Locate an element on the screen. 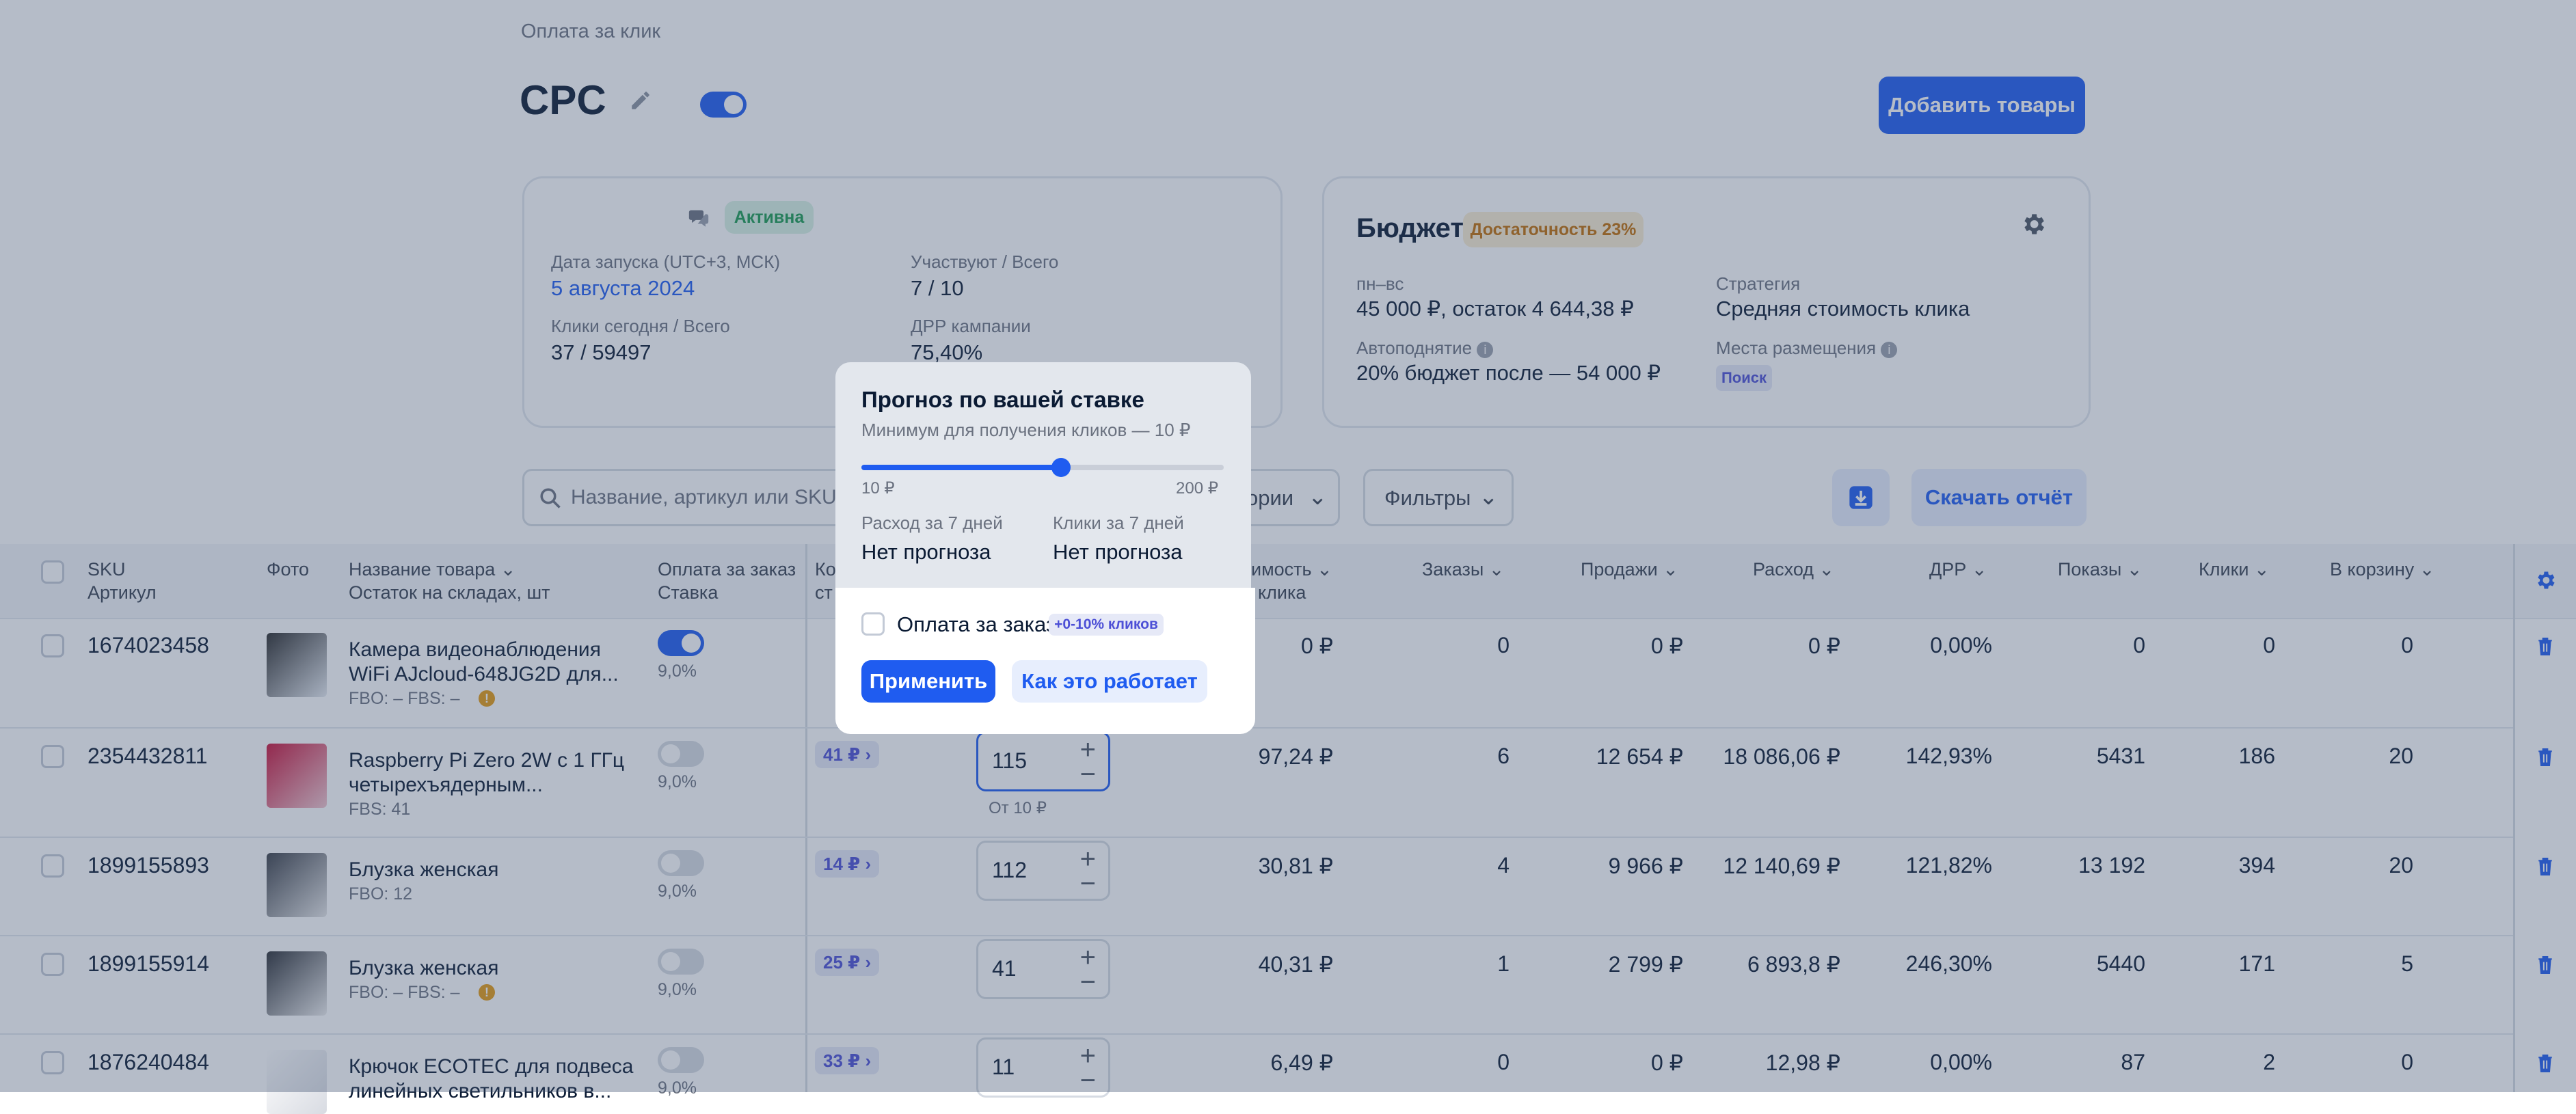 This screenshot has width=2576, height=1114. spend-value: Нет прогноза is located at coordinates (926, 552).